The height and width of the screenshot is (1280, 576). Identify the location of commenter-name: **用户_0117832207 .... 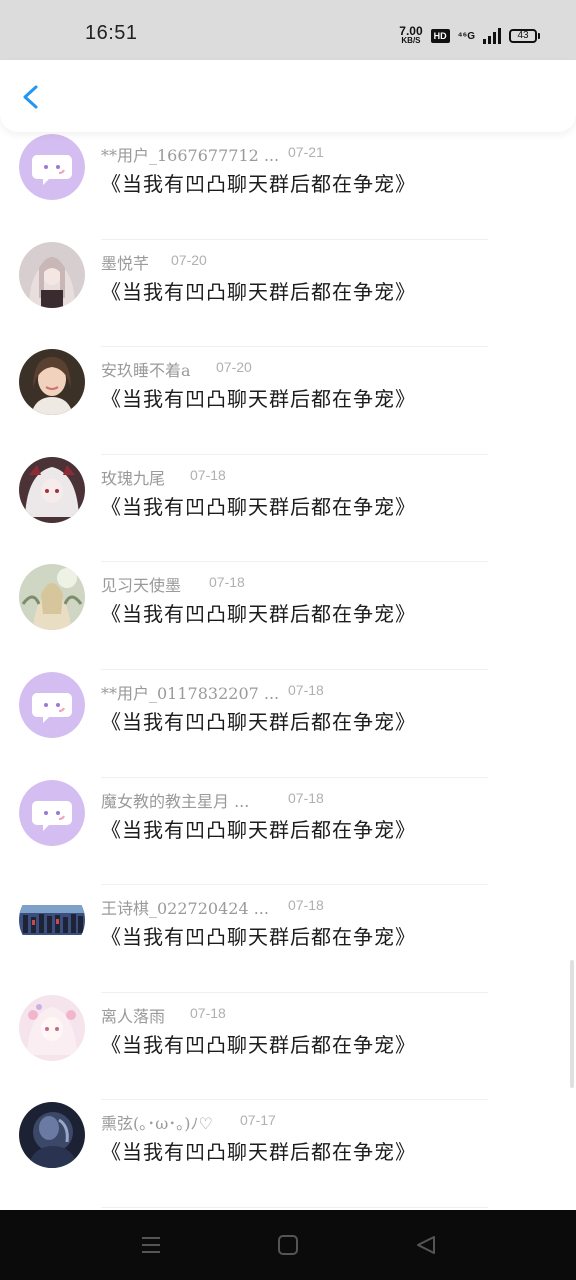
(190, 693).